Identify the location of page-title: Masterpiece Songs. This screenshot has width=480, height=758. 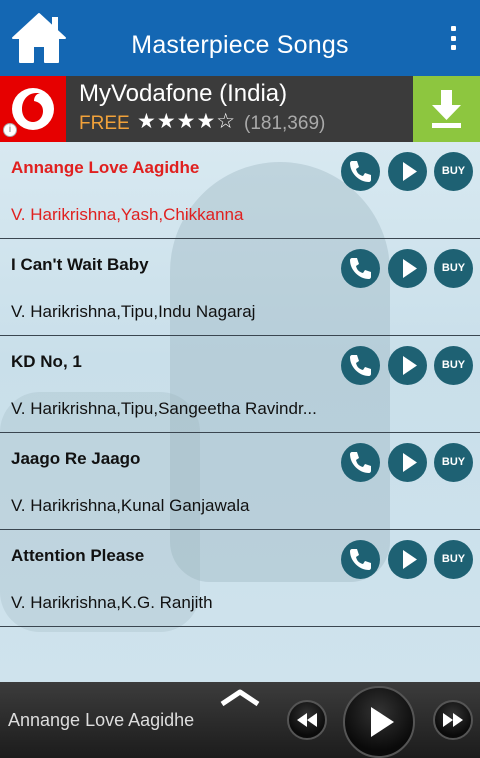
(240, 45).